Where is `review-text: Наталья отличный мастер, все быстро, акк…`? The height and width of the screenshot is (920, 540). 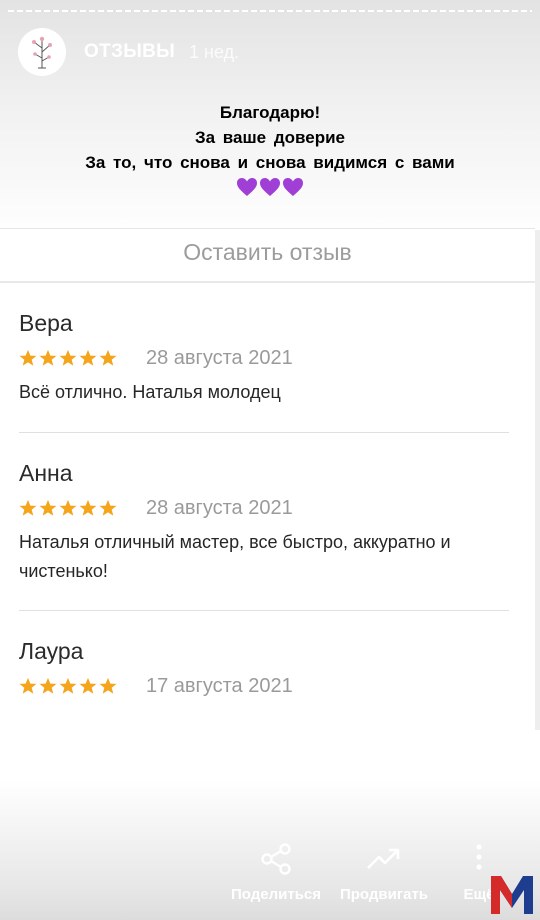 review-text: Наталья отличный мастер, все быстро, акк… is located at coordinates (235, 556).